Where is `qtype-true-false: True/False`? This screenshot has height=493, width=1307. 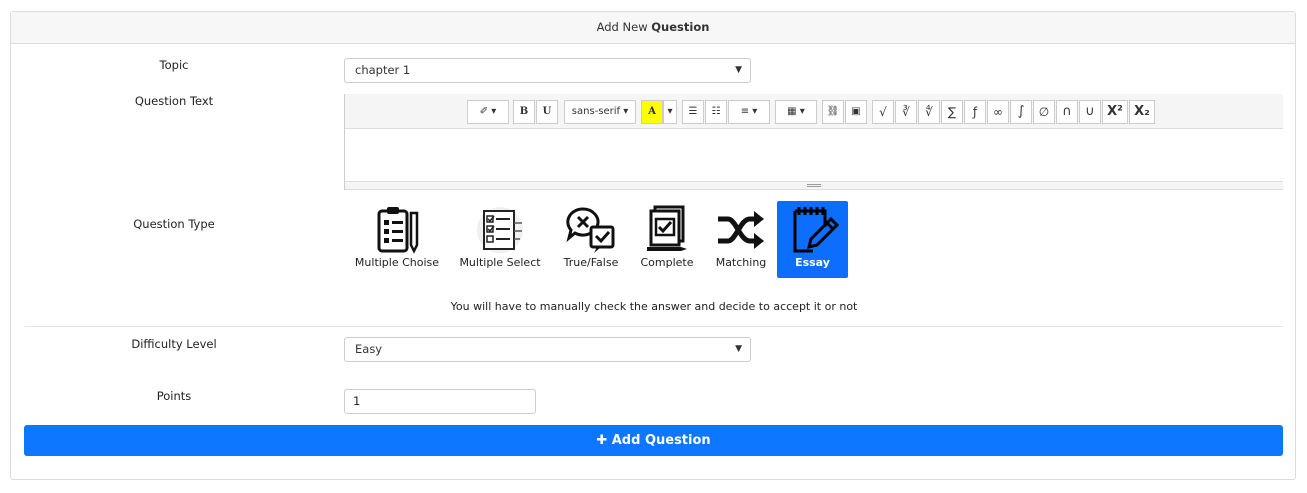
qtype-true-false: True/False is located at coordinates (591, 239).